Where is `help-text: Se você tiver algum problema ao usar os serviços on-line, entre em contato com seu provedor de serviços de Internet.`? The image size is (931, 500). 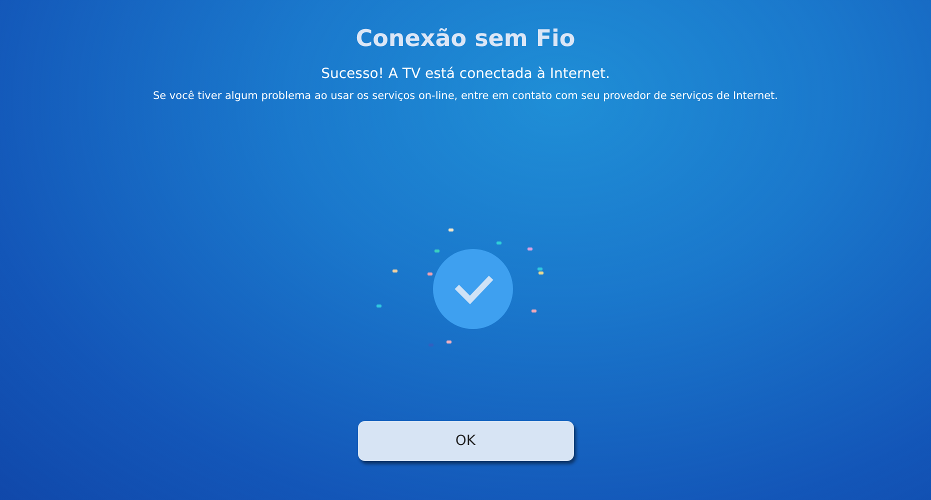
help-text: Se você tiver algum problema ao usar os serviços on-line, entre em contato com seu provedor de serviços de Internet. is located at coordinates (465, 96).